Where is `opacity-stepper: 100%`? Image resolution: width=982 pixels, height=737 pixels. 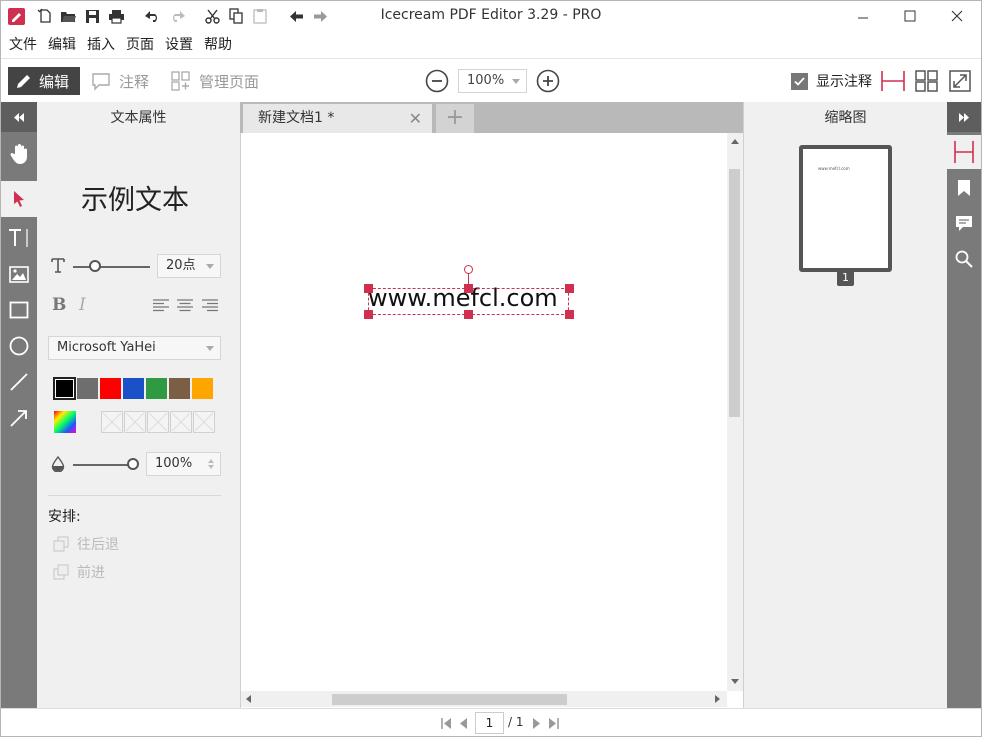 opacity-stepper: 100% is located at coordinates (183, 464).